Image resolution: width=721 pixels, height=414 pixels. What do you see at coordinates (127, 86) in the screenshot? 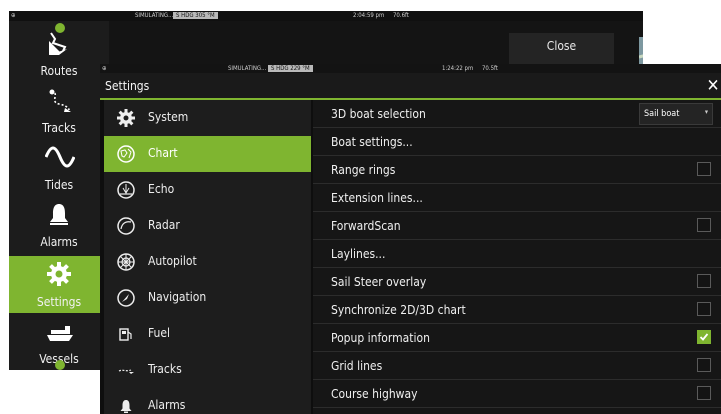
I see `page-title: Settings` at bounding box center [127, 86].